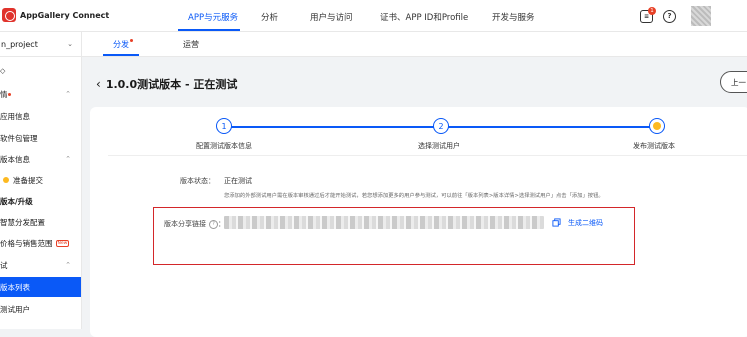 The height and width of the screenshot is (337, 747). I want to click on sidebar-item-test-users: 测试用户, so click(40, 309).